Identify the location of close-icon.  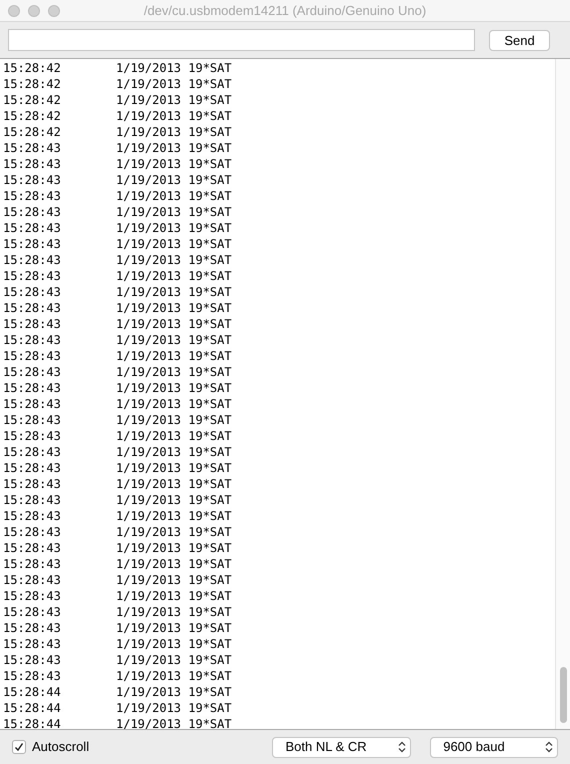
(14, 11).